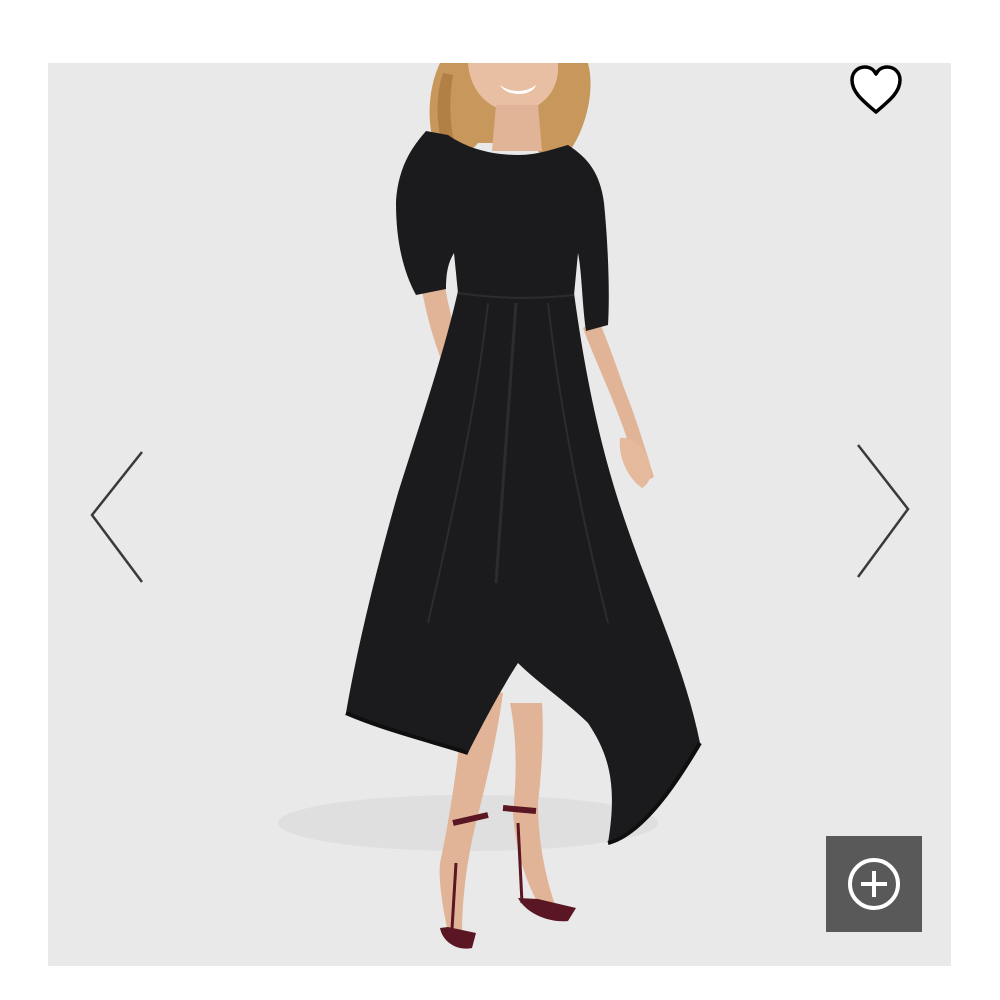  Describe the element at coordinates (876, 90) in the screenshot. I see `heart-outline-icon` at that location.